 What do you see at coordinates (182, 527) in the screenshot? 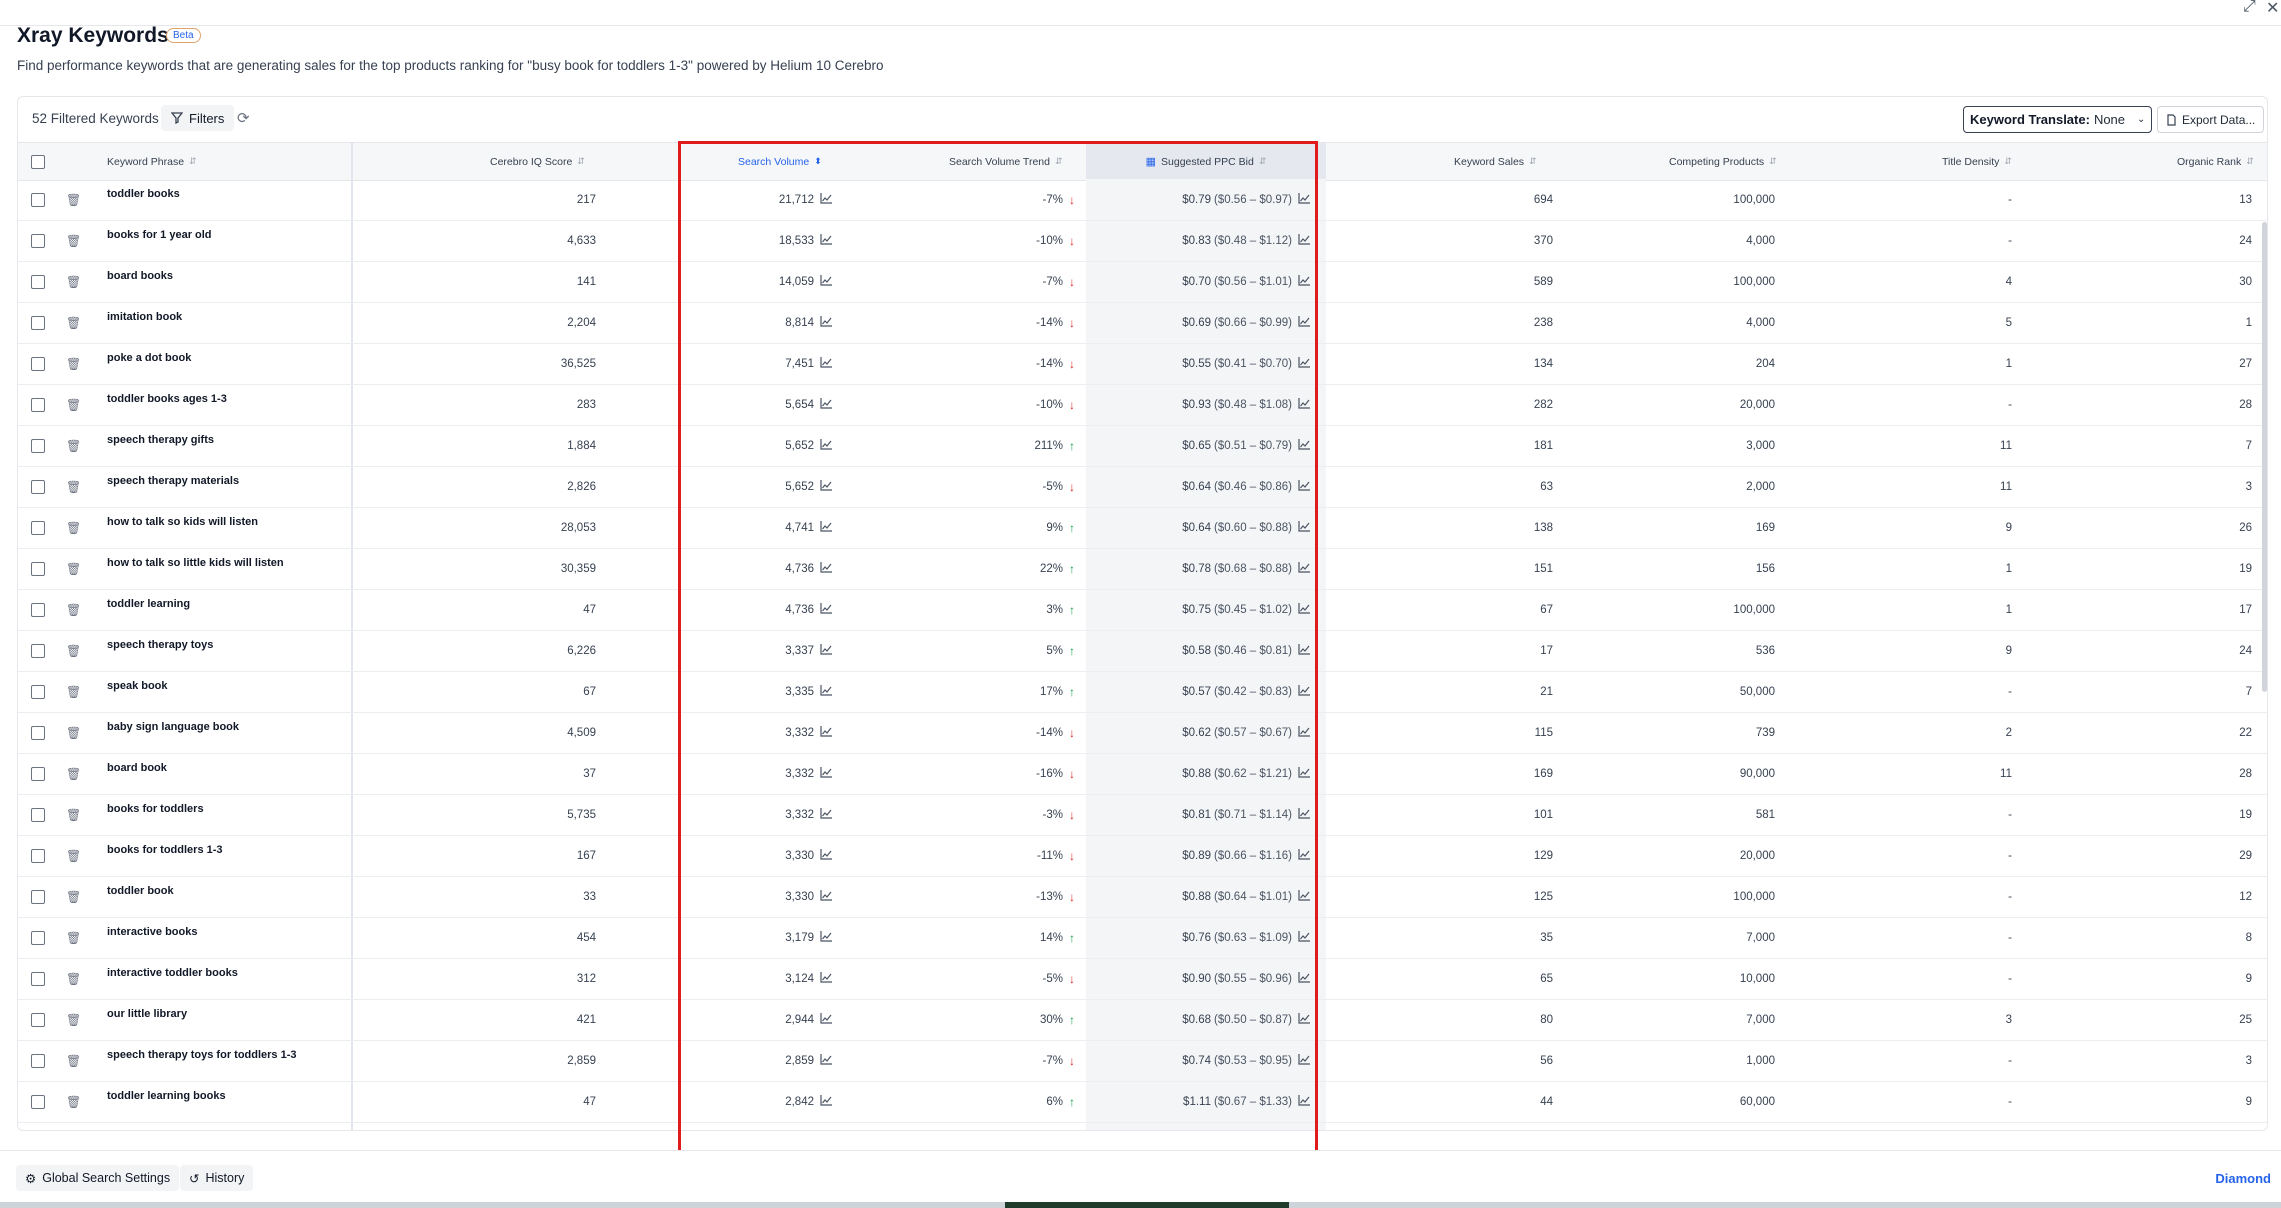
I see `keyword-phrase: how to talk so kids will listen` at bounding box center [182, 527].